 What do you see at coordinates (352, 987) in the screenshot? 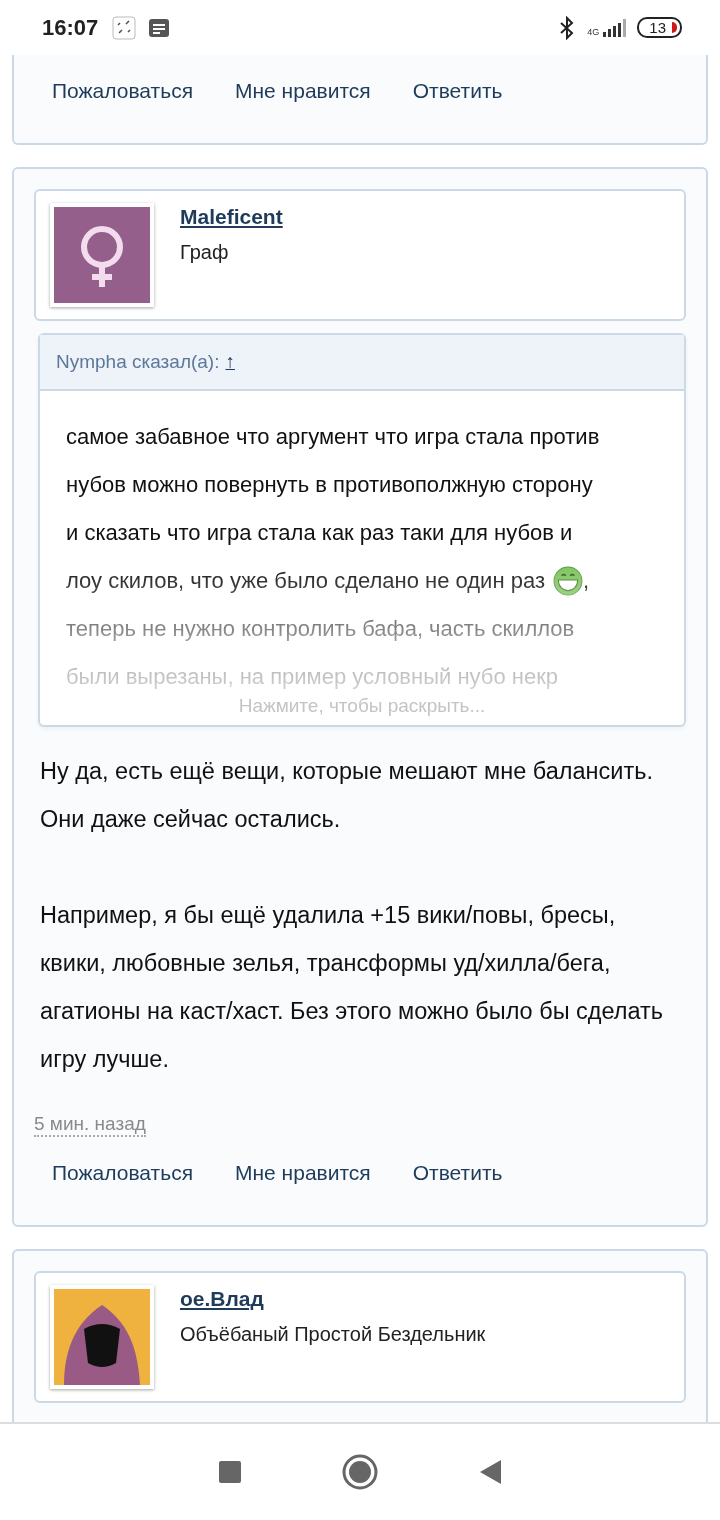
I see `post-text: Например, я бы ещё удалила +15 вики/повы, бресы, квики, любовные зелья, трансформы уд/хилла/бега, агатионы на каст/хаст. Без этого можно было бы сделать игру лучше.` at bounding box center [352, 987].